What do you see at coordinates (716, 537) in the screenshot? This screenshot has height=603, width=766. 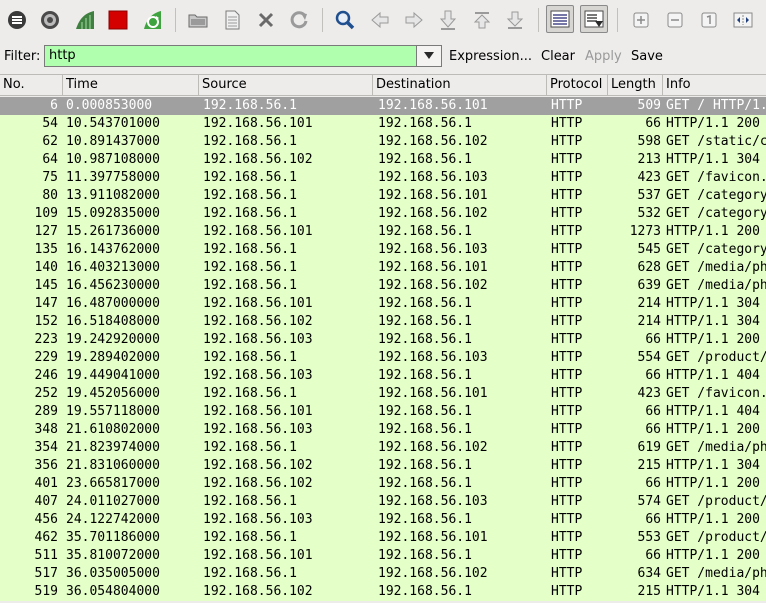 I see `packet-info: GET /product/` at bounding box center [716, 537].